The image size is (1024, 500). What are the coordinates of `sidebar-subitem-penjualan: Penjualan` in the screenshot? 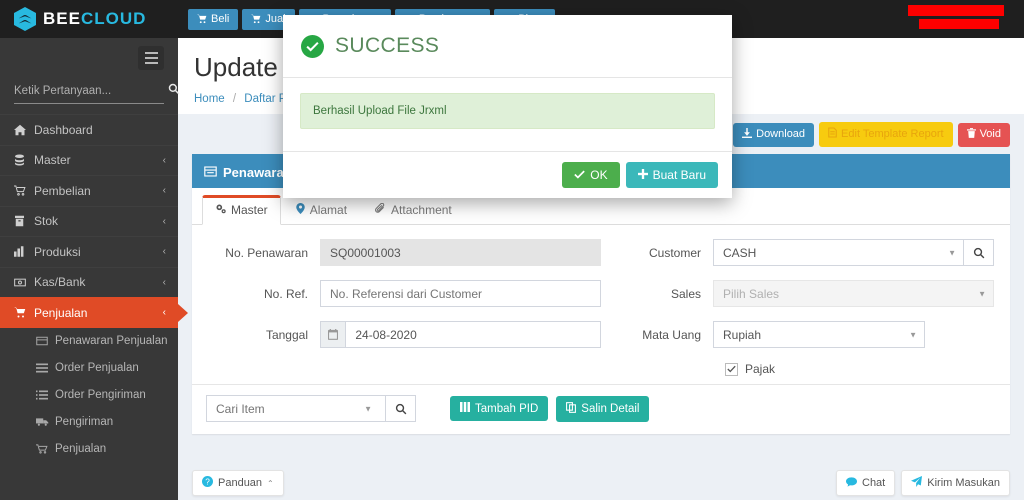 It's located at (89, 449).